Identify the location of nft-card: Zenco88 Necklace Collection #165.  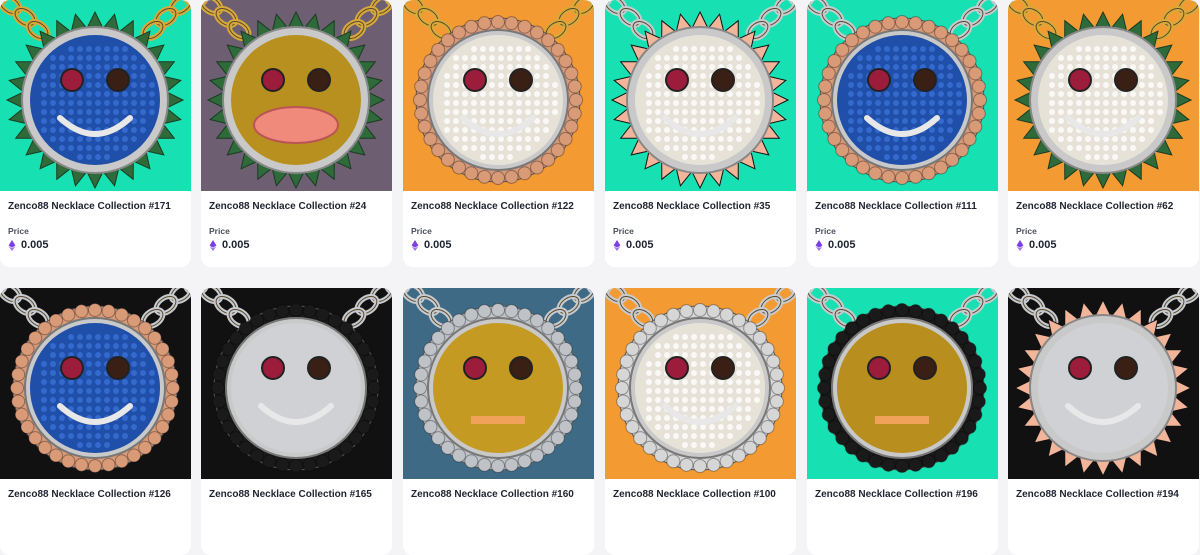
(296, 421).